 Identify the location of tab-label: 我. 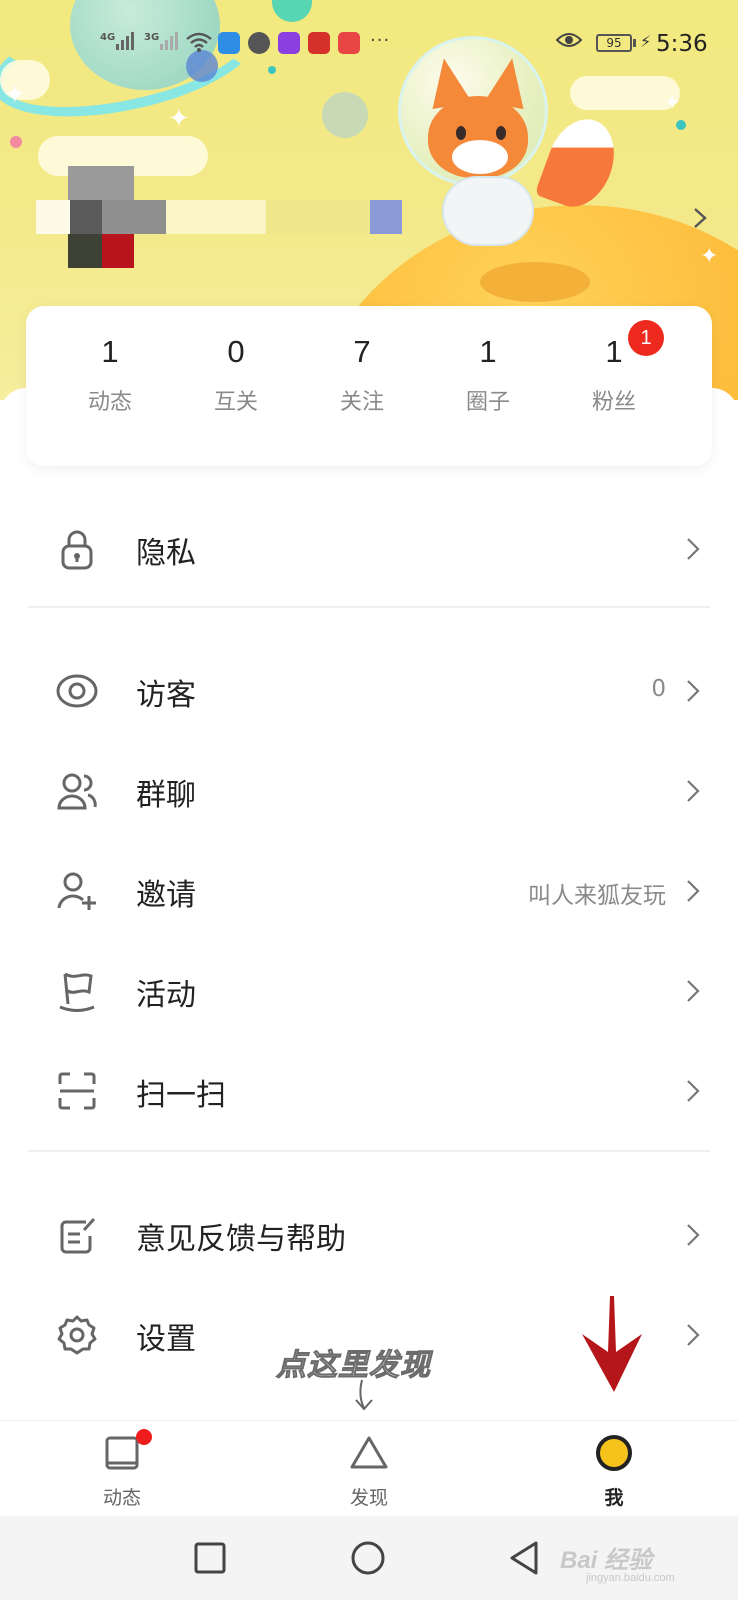
(614, 1498).